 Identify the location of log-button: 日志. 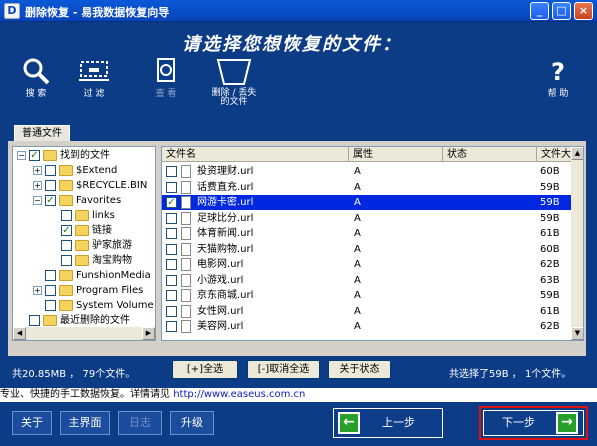
(140, 423).